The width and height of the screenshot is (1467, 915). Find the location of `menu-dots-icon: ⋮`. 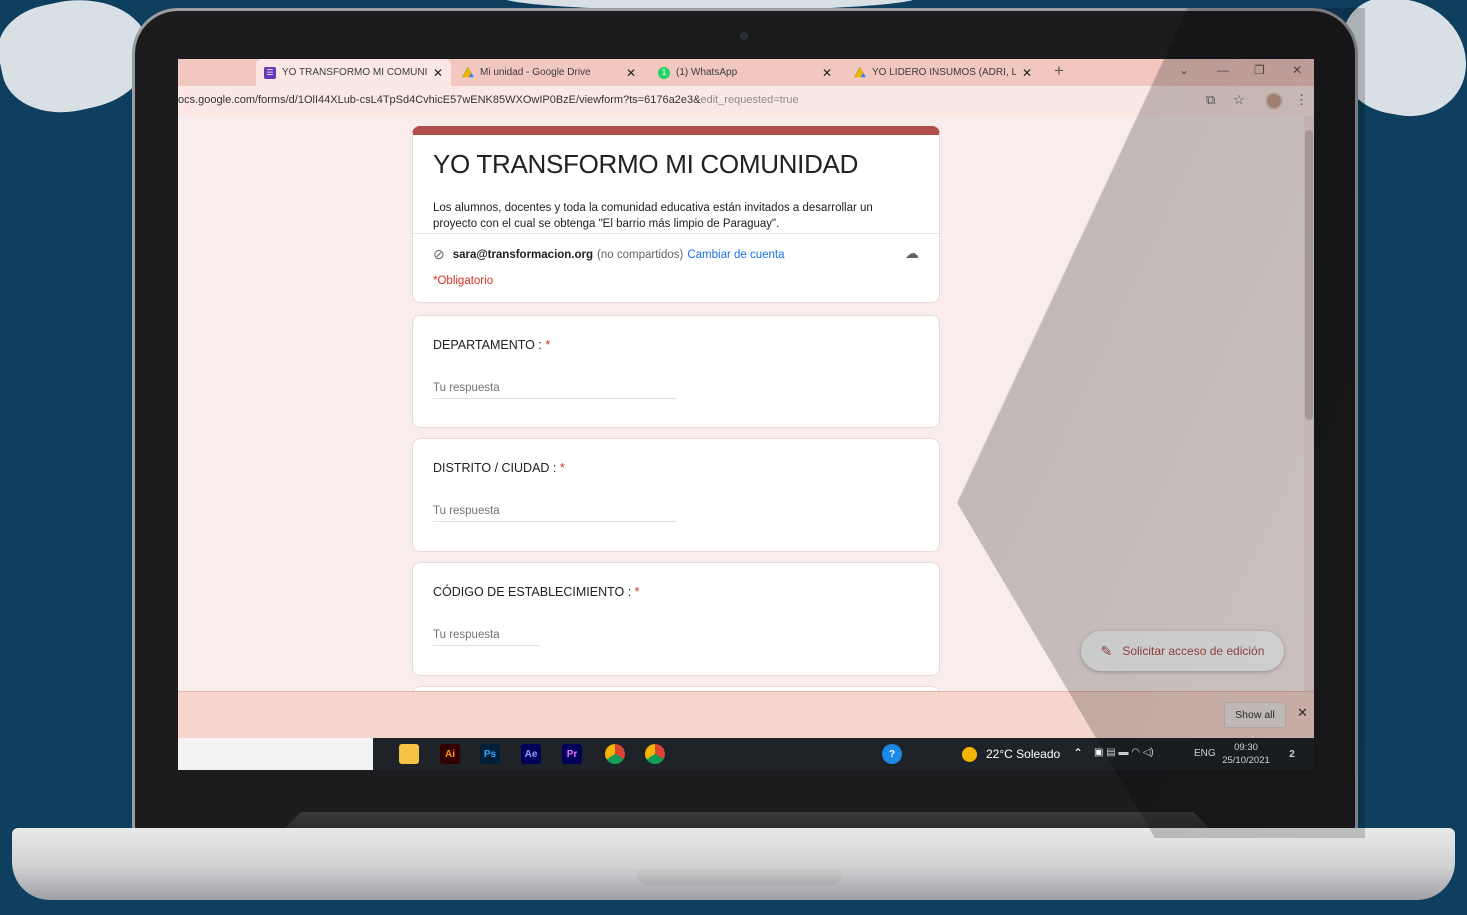

menu-dots-icon: ⋮ is located at coordinates (1301, 100).